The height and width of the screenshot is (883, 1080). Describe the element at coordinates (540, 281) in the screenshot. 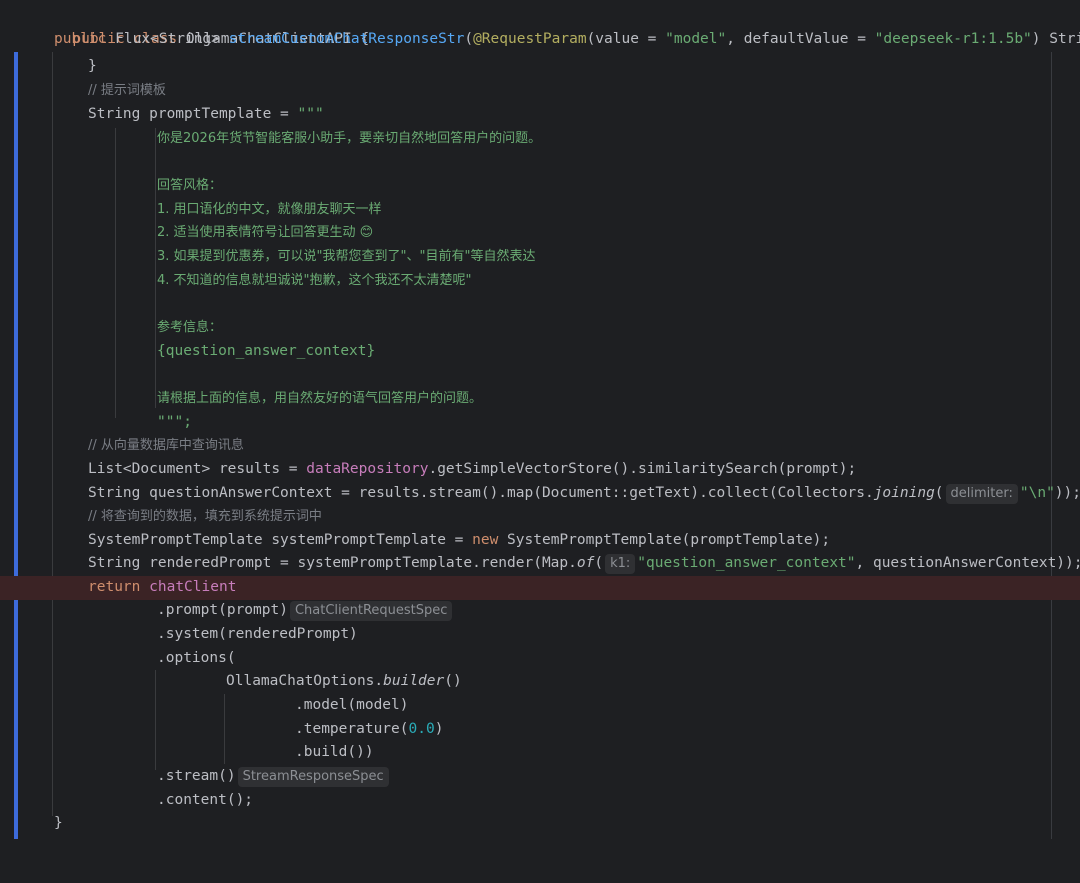

I see `code-line: 4. 不知道的信息就坦诚说"抱歉，这个我还不太清楚呢"` at that location.